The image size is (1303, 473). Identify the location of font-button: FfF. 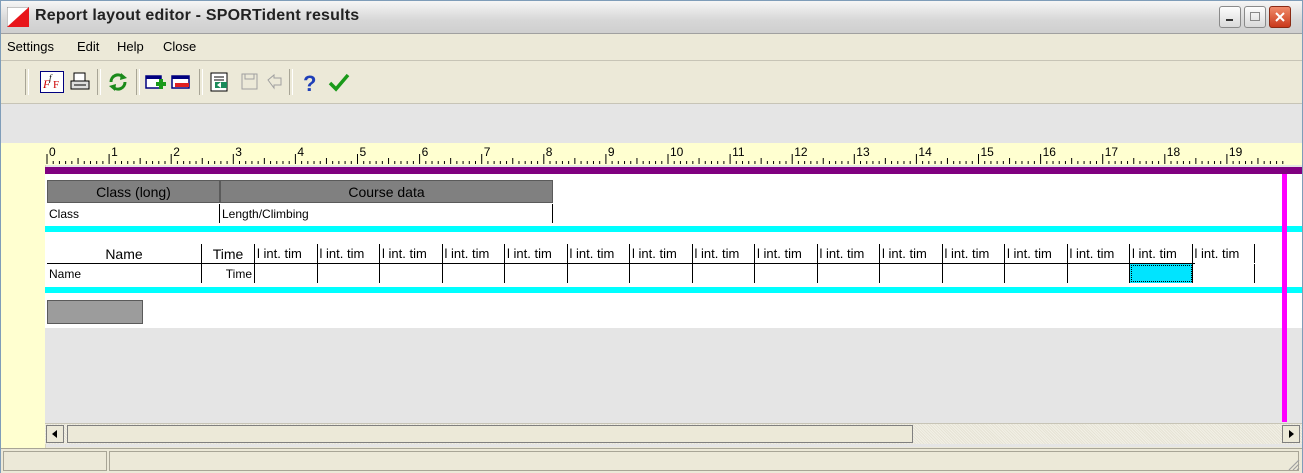
(52, 82).